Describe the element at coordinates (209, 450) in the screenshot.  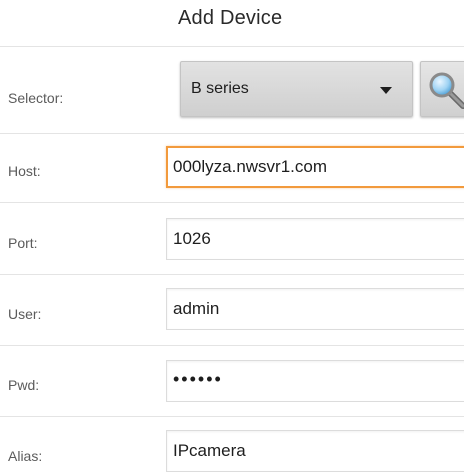
I see `alias-field-value: IPcamera` at that location.